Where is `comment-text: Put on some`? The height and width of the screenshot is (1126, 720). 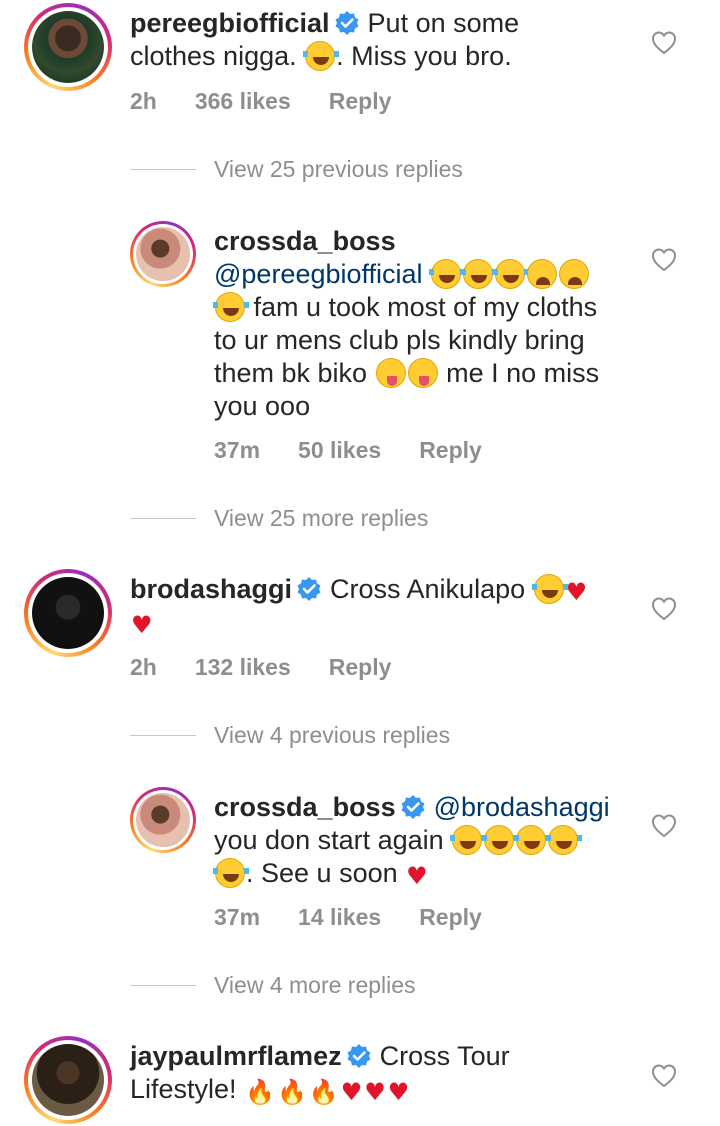
comment-text: Put on some is located at coordinates (443, 23).